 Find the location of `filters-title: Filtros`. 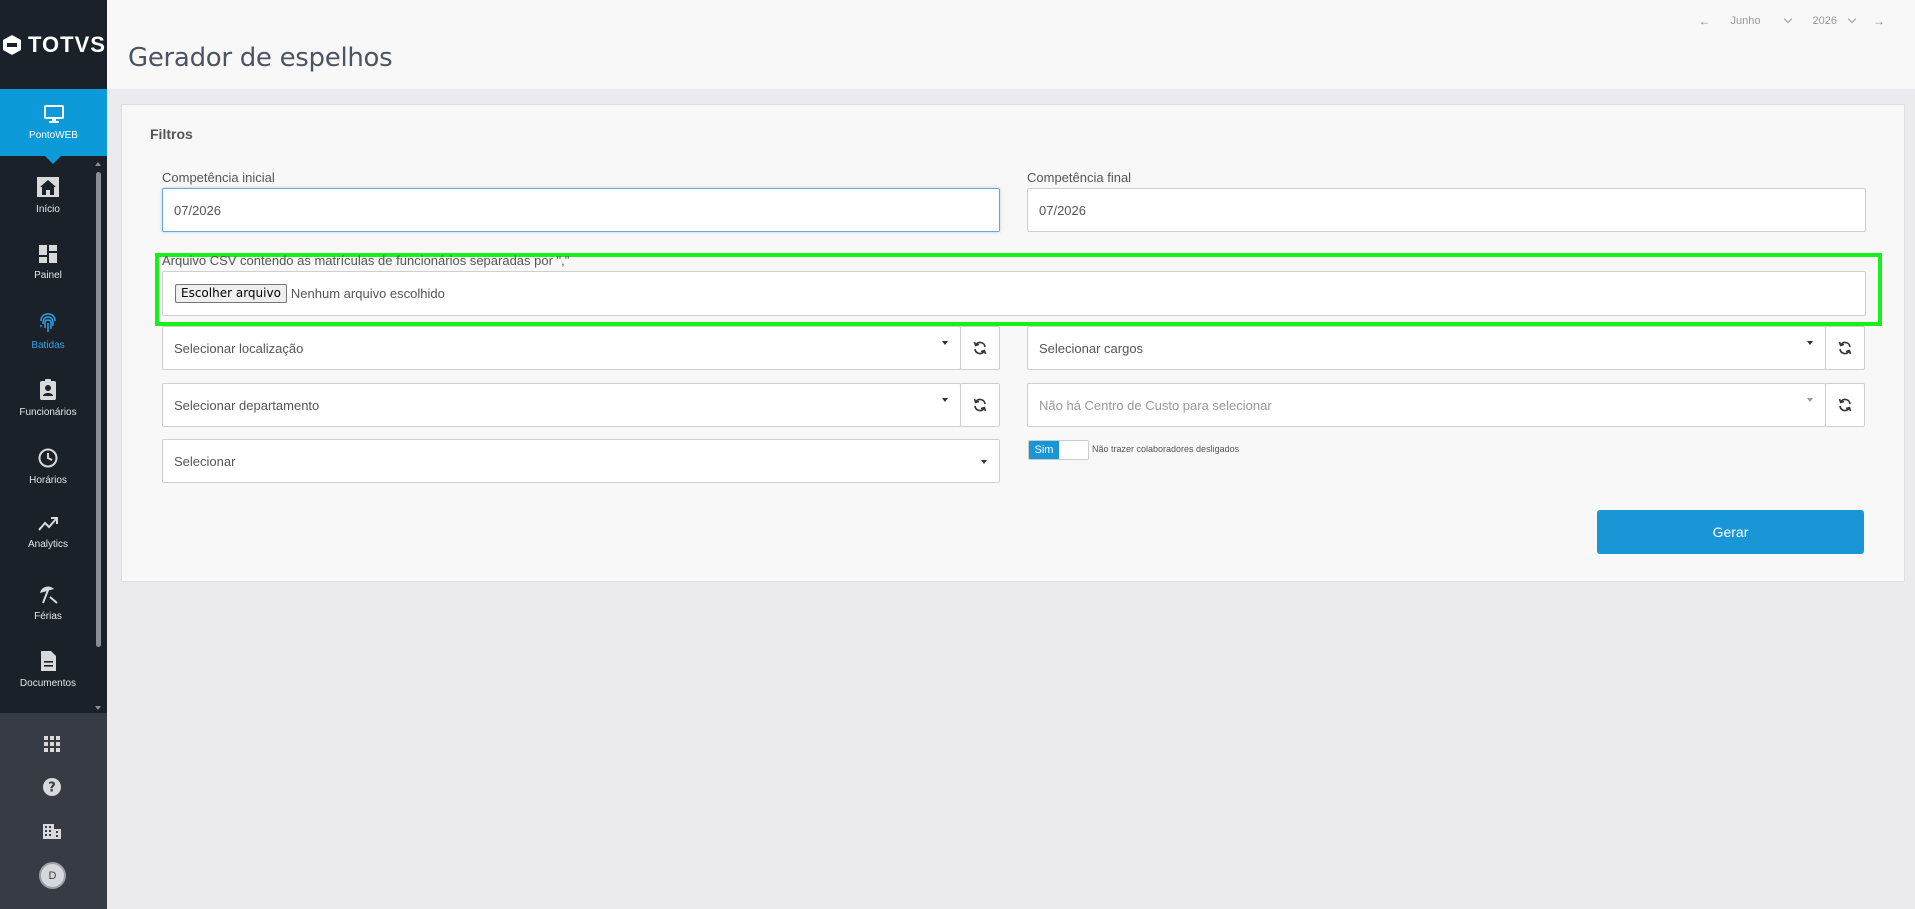

filters-title: Filtros is located at coordinates (171, 134).